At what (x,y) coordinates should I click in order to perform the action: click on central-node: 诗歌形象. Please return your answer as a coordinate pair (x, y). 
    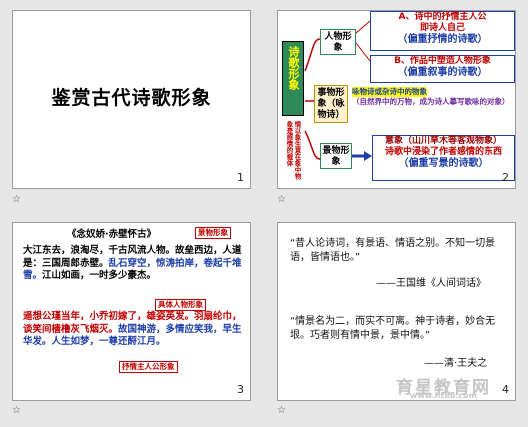
    Looking at the image, I should click on (293, 78).